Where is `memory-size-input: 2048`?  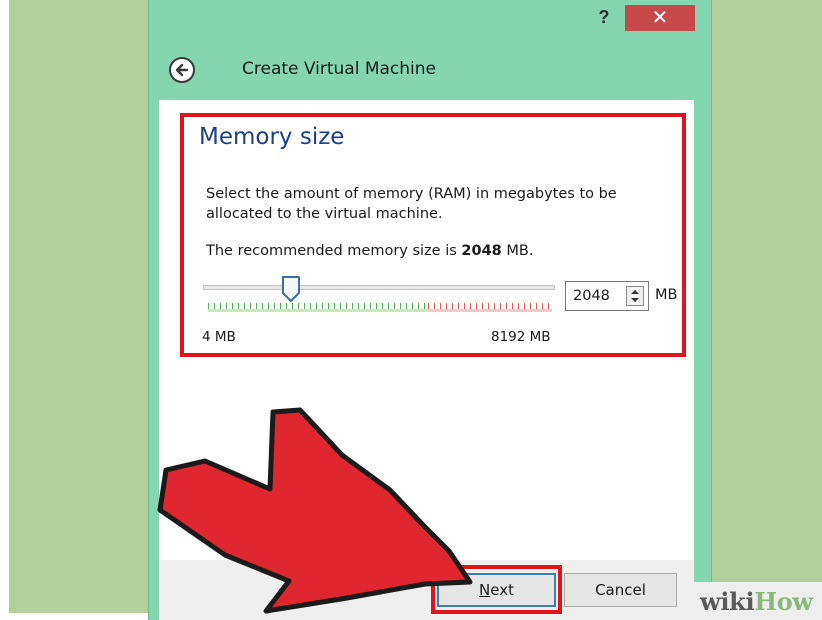
memory-size-input: 2048 is located at coordinates (607, 296).